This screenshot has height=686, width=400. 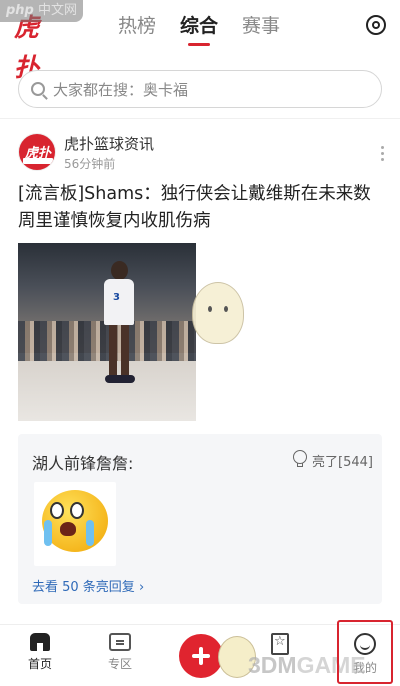 I want to click on more-options-icon, so click(x=382, y=154).